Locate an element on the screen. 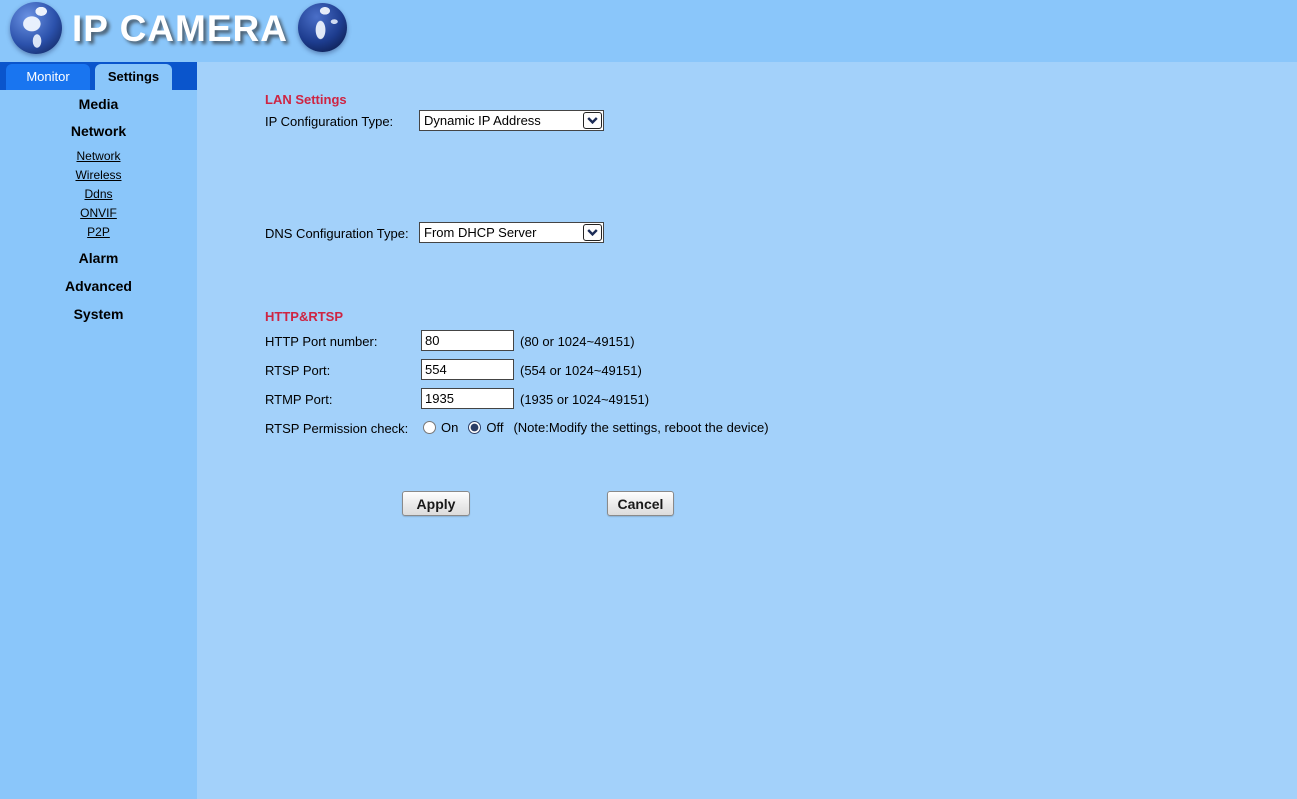 This screenshot has width=1297, height=799. sidebar-item-system: System is located at coordinates (98, 314).